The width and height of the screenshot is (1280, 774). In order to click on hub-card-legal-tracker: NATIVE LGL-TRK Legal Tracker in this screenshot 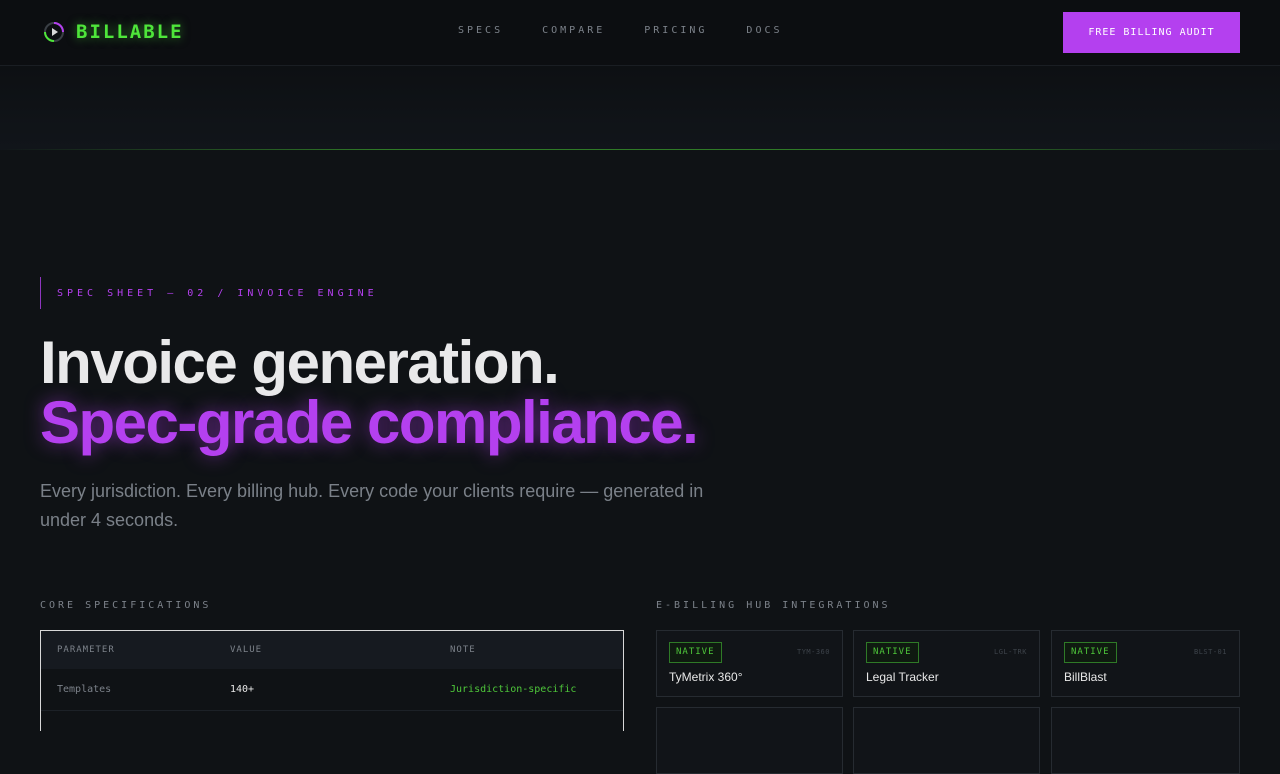, I will do `click(946, 663)`.